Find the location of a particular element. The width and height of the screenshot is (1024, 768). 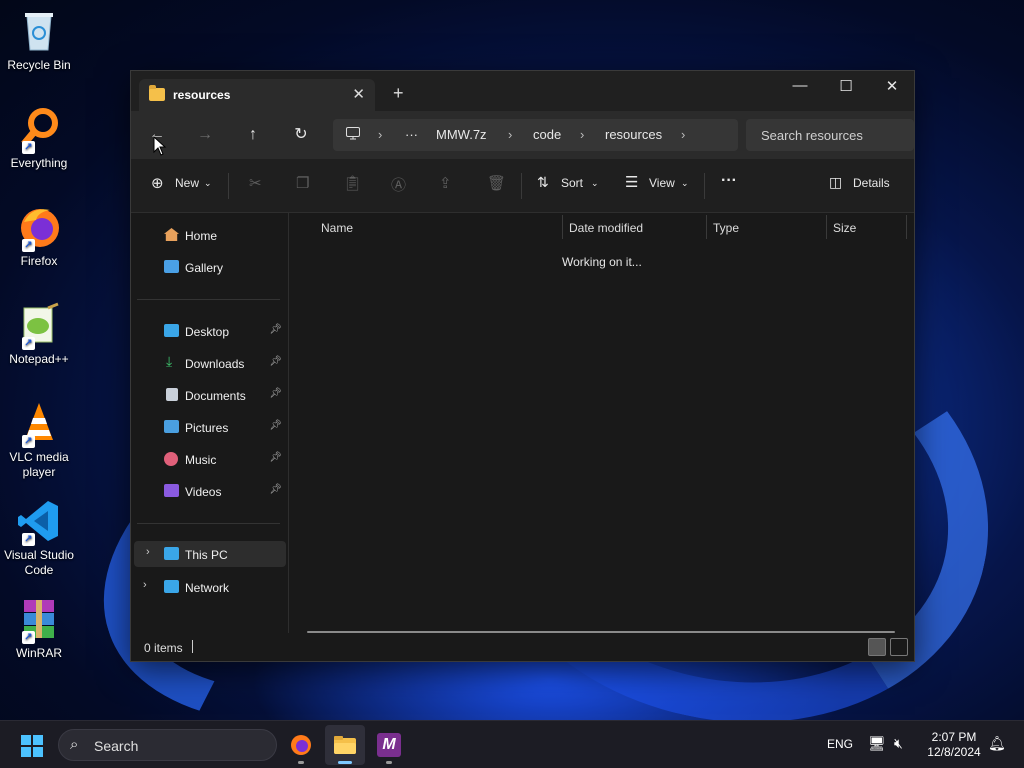

tiles-view-icon is located at coordinates (899, 647).